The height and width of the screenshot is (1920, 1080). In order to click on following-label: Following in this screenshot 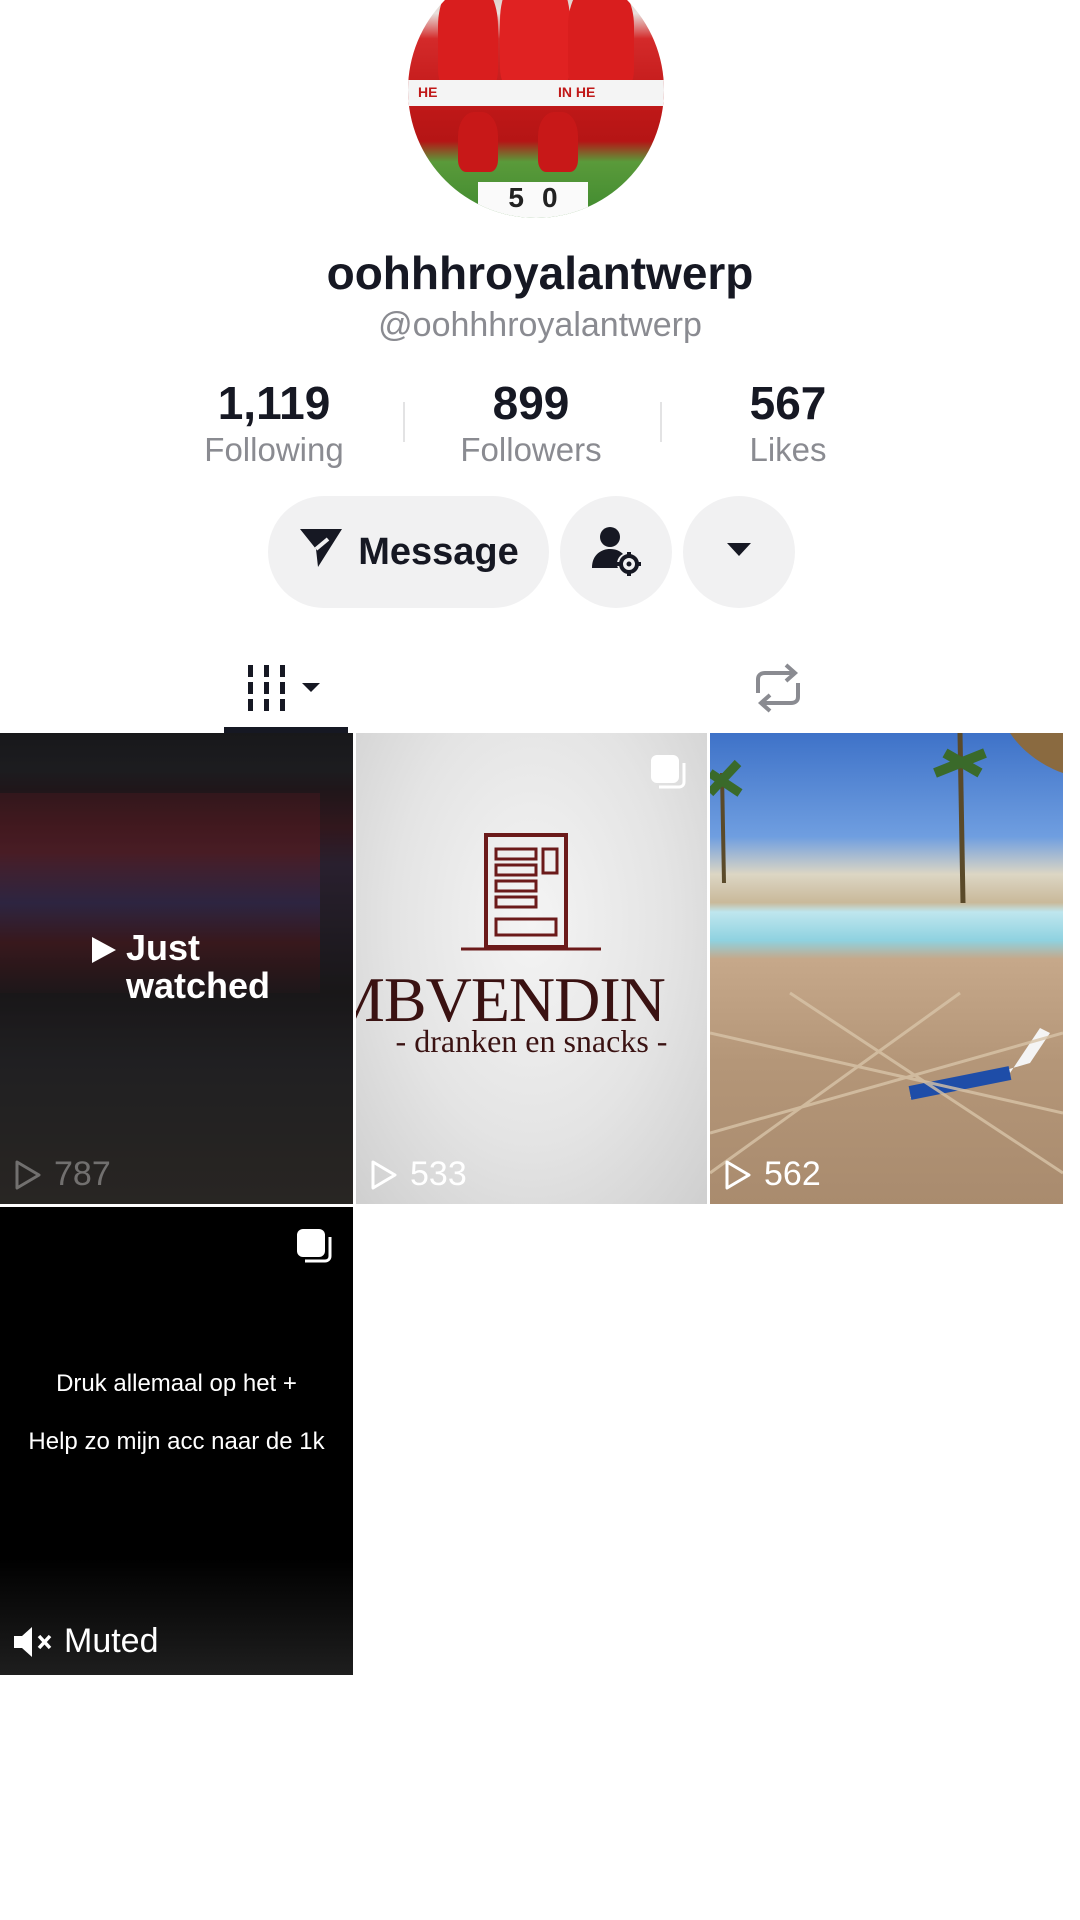, I will do `click(274, 449)`.